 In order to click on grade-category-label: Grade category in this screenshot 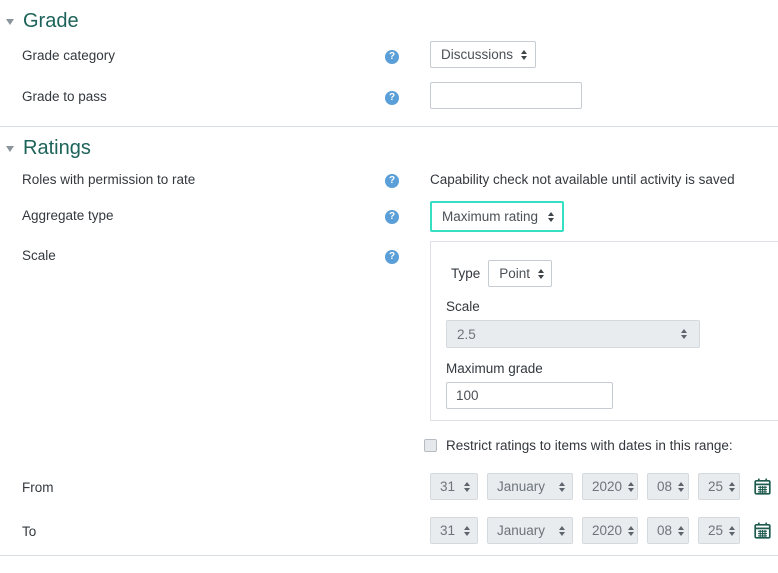, I will do `click(69, 55)`.